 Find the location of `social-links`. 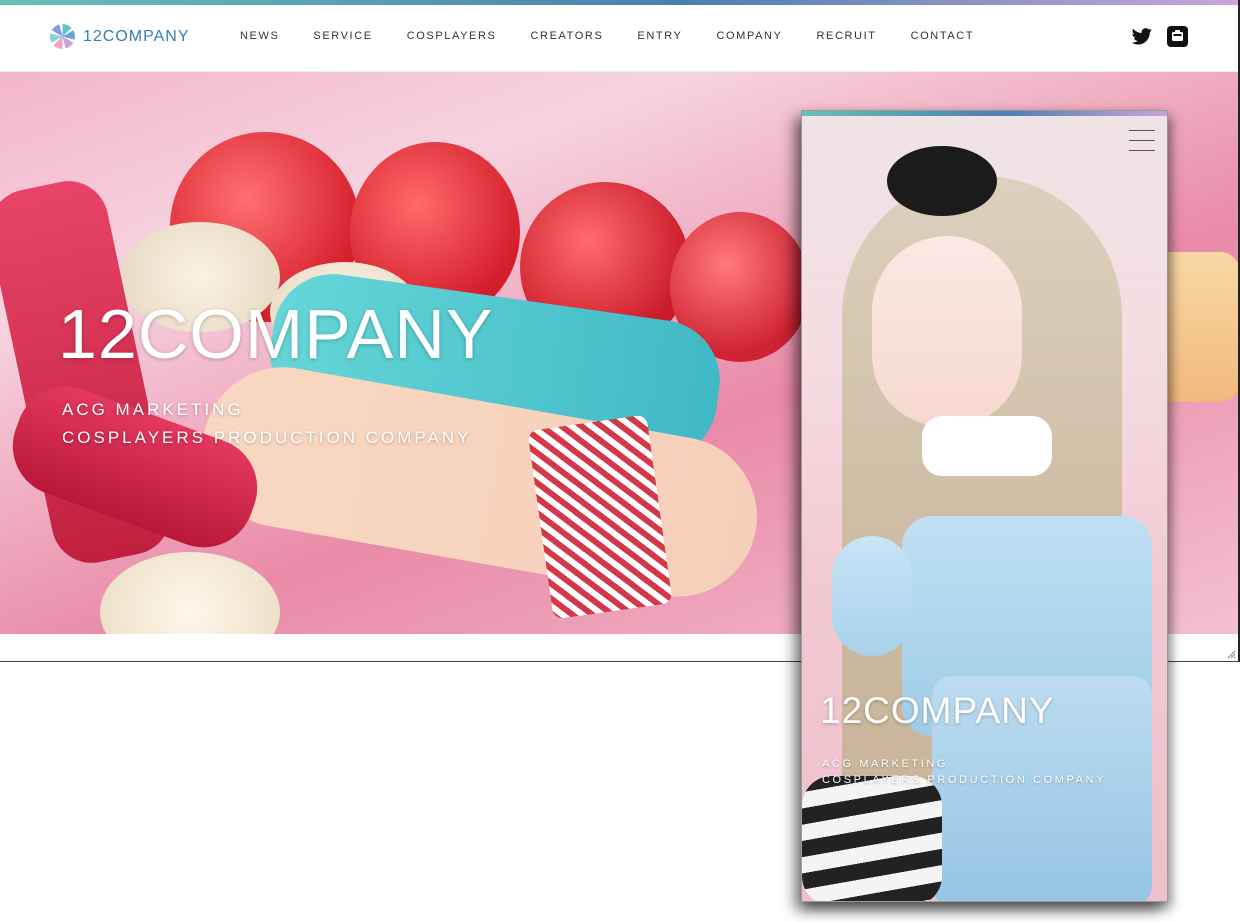

social-links is located at coordinates (1152, 39).